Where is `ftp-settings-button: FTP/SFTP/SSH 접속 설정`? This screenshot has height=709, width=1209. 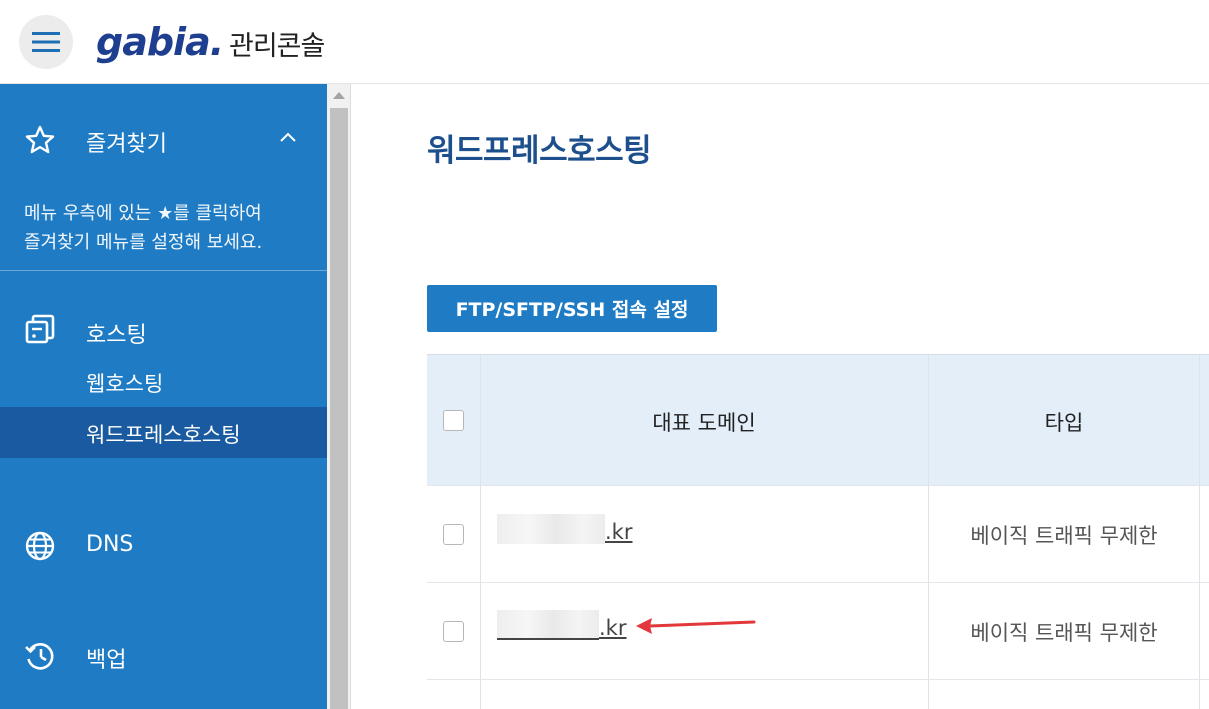 ftp-settings-button: FTP/SFTP/SSH 접속 설정 is located at coordinates (572, 308).